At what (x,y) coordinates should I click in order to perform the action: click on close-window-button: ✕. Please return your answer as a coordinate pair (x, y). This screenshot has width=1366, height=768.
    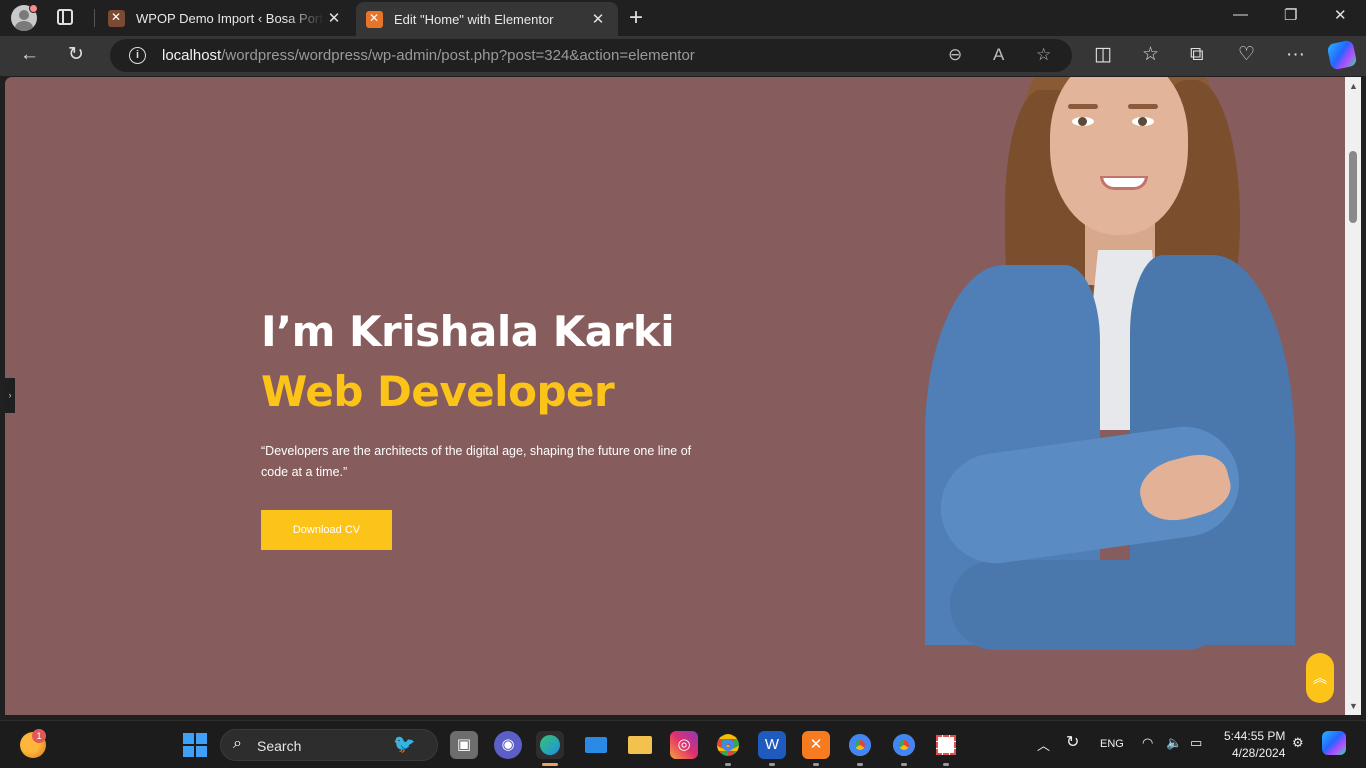
    Looking at the image, I should click on (1340, 15).